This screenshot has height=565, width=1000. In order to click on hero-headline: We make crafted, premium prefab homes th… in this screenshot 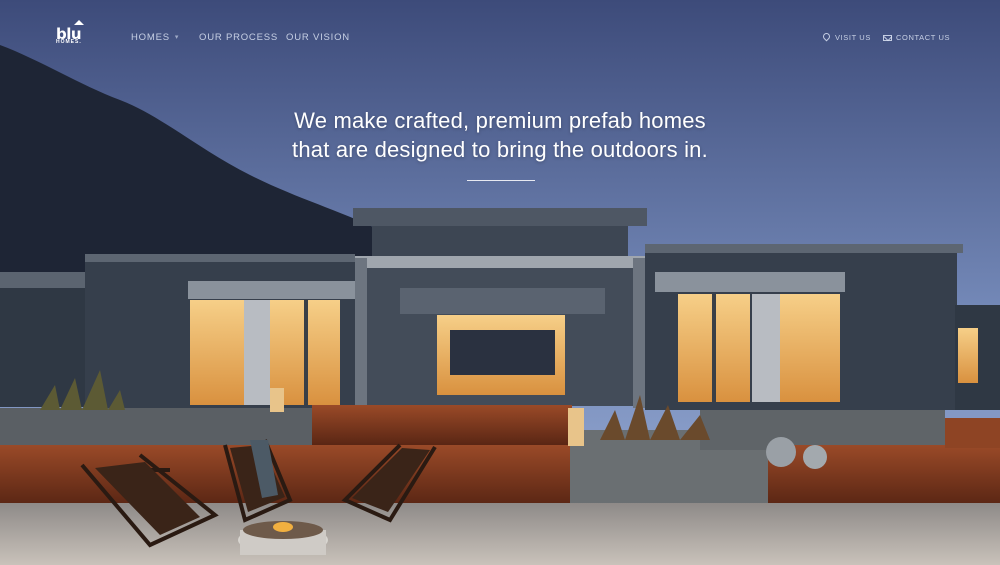, I will do `click(500, 135)`.